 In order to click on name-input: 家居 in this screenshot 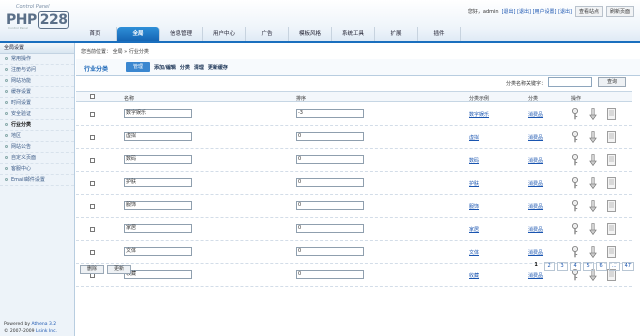, I will do `click(158, 228)`.